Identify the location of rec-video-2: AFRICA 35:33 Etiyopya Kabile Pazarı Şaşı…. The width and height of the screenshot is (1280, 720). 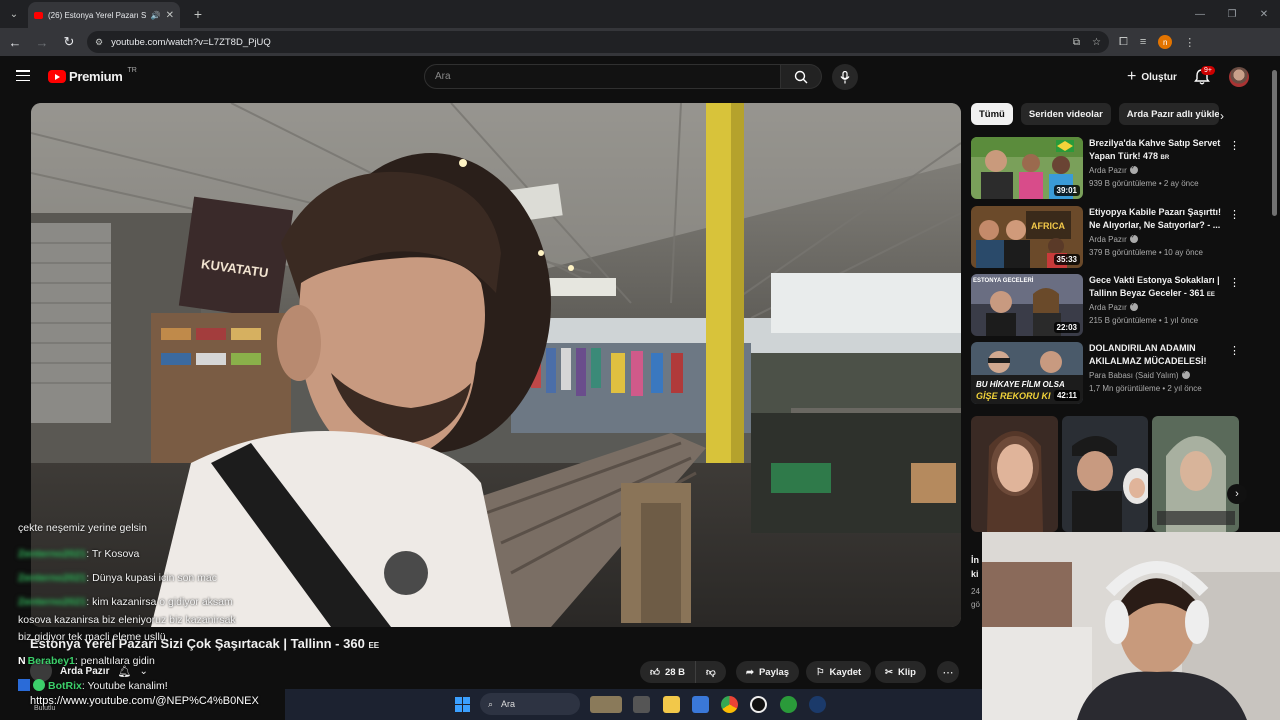
(1108, 237).